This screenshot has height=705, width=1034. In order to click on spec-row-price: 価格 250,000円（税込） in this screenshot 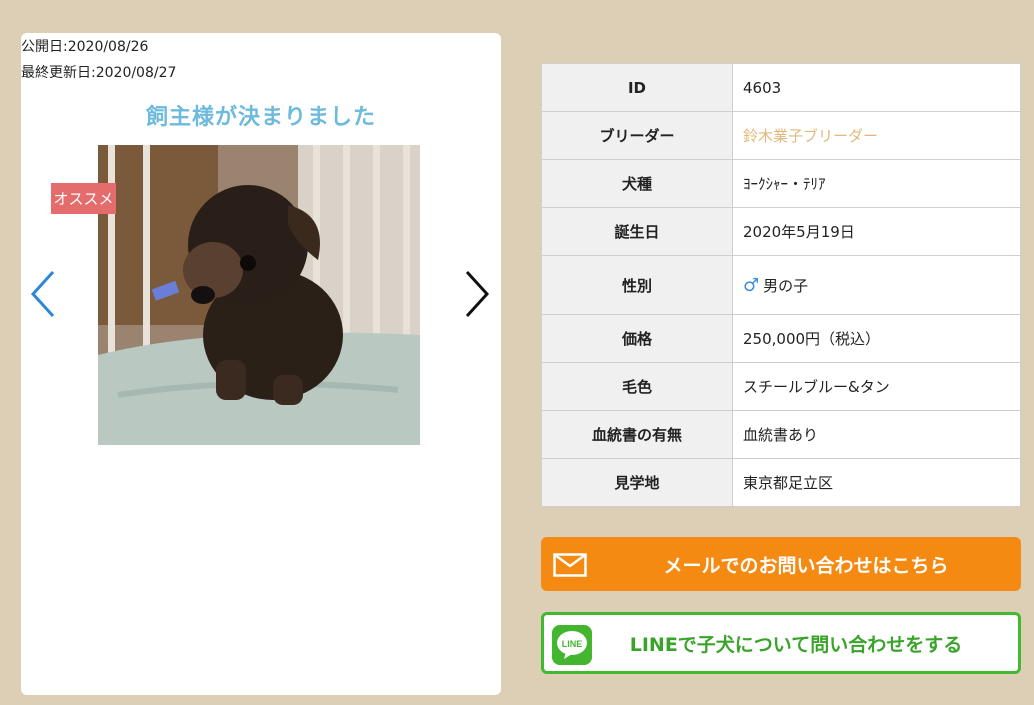, I will do `click(781, 338)`.